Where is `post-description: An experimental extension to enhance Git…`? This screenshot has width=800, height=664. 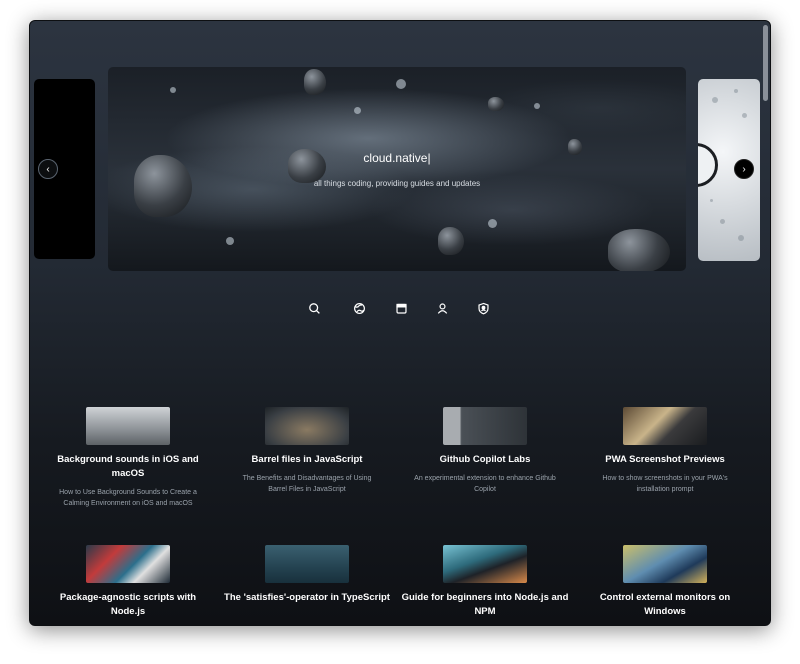
post-description: An experimental extension to enhance Git… is located at coordinates (485, 484).